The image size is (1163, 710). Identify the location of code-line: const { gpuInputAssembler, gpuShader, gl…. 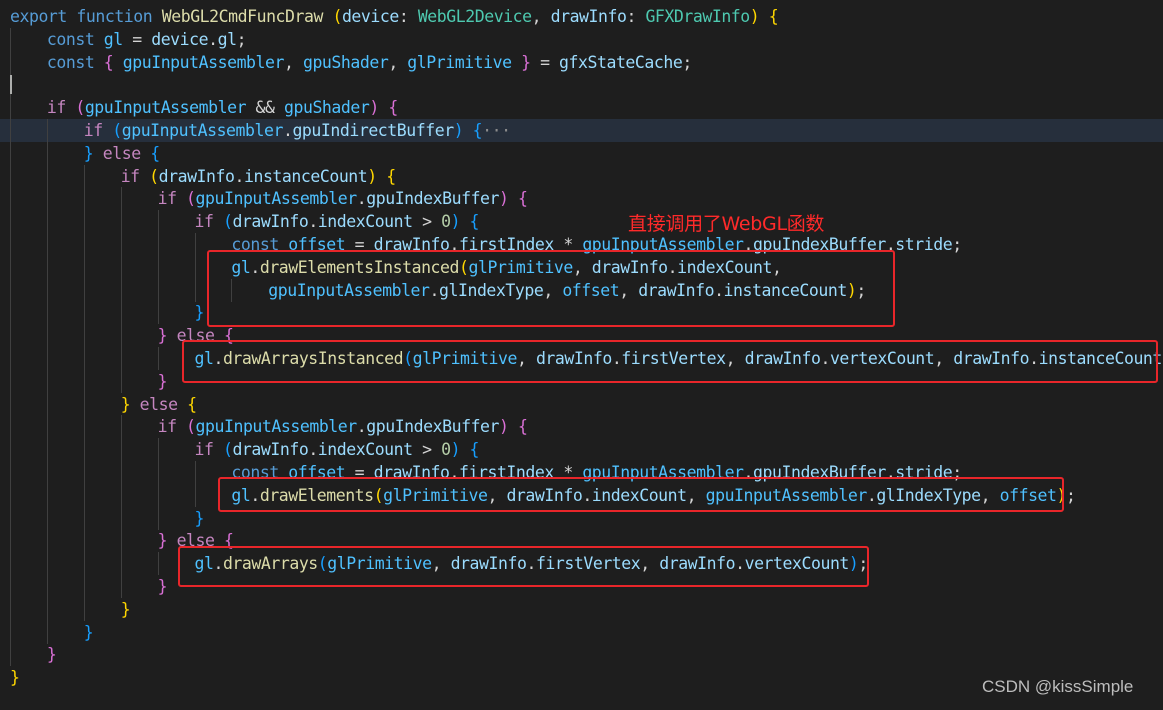
(581, 62).